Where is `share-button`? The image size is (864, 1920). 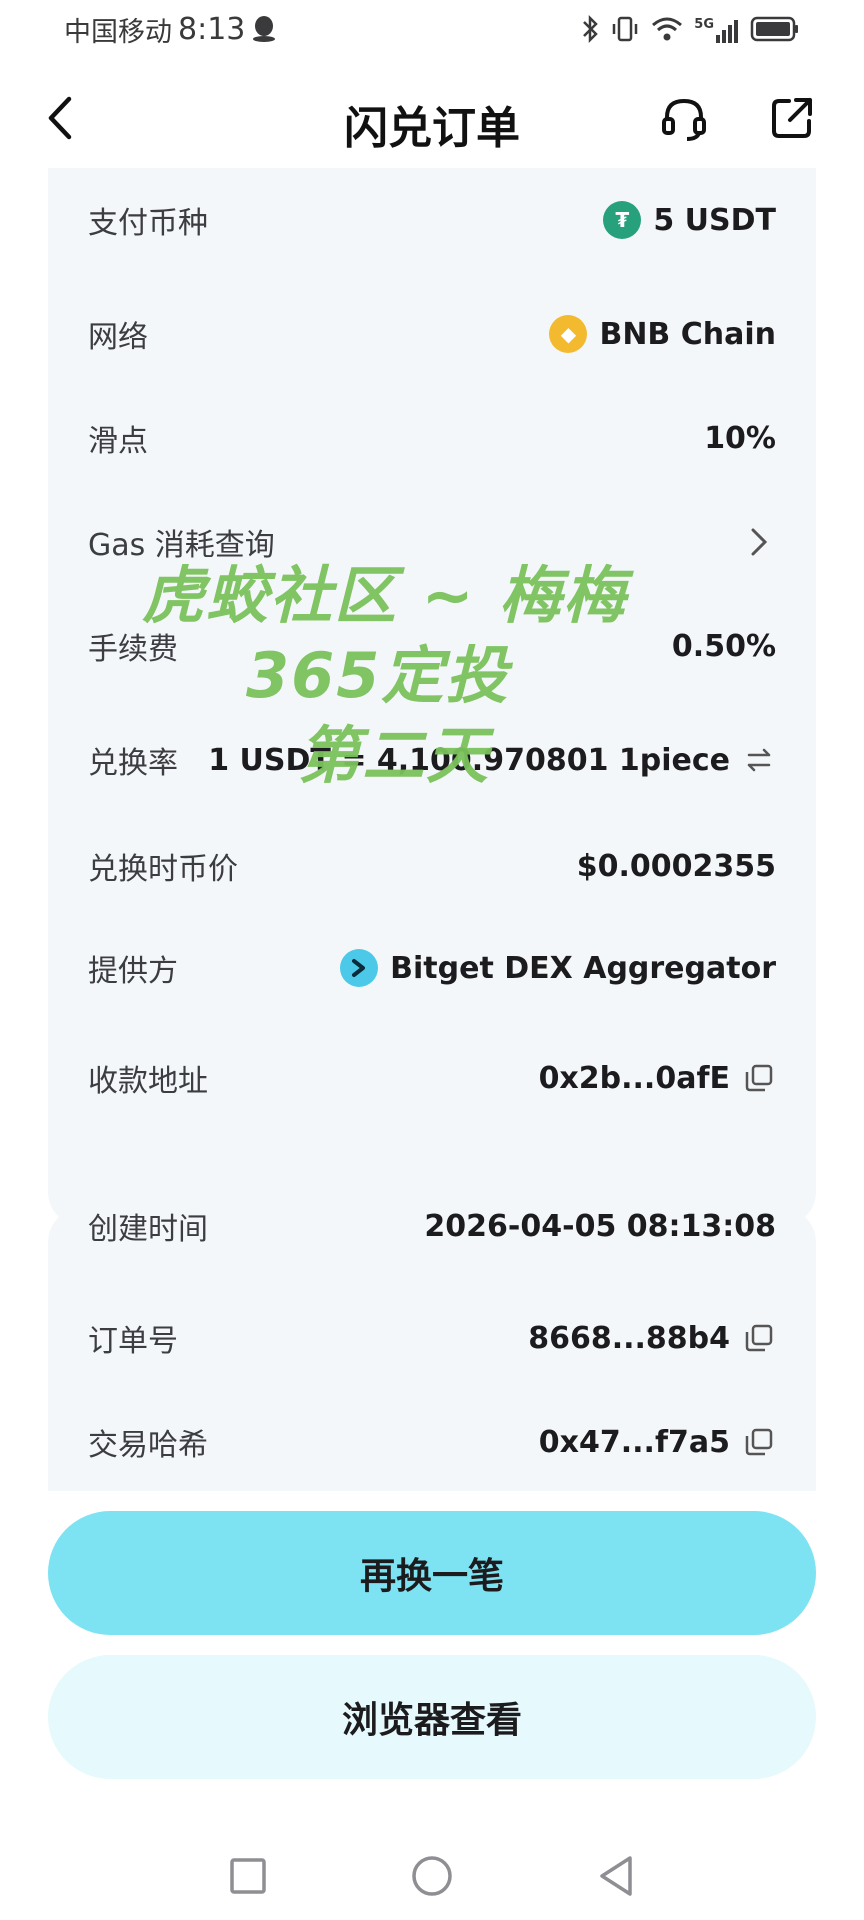
share-button is located at coordinates (792, 118).